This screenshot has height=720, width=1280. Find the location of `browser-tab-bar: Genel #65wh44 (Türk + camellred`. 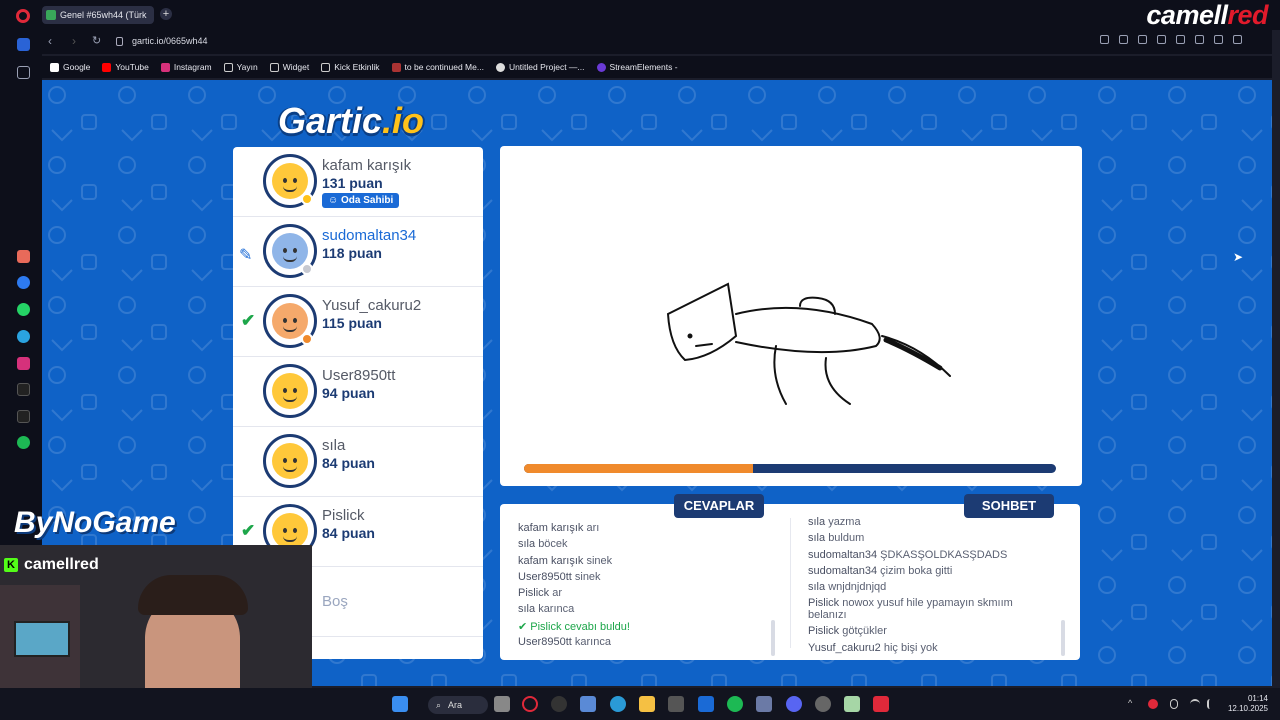

browser-tab-bar: Genel #65wh44 (Türk + camellred is located at coordinates (640, 15).